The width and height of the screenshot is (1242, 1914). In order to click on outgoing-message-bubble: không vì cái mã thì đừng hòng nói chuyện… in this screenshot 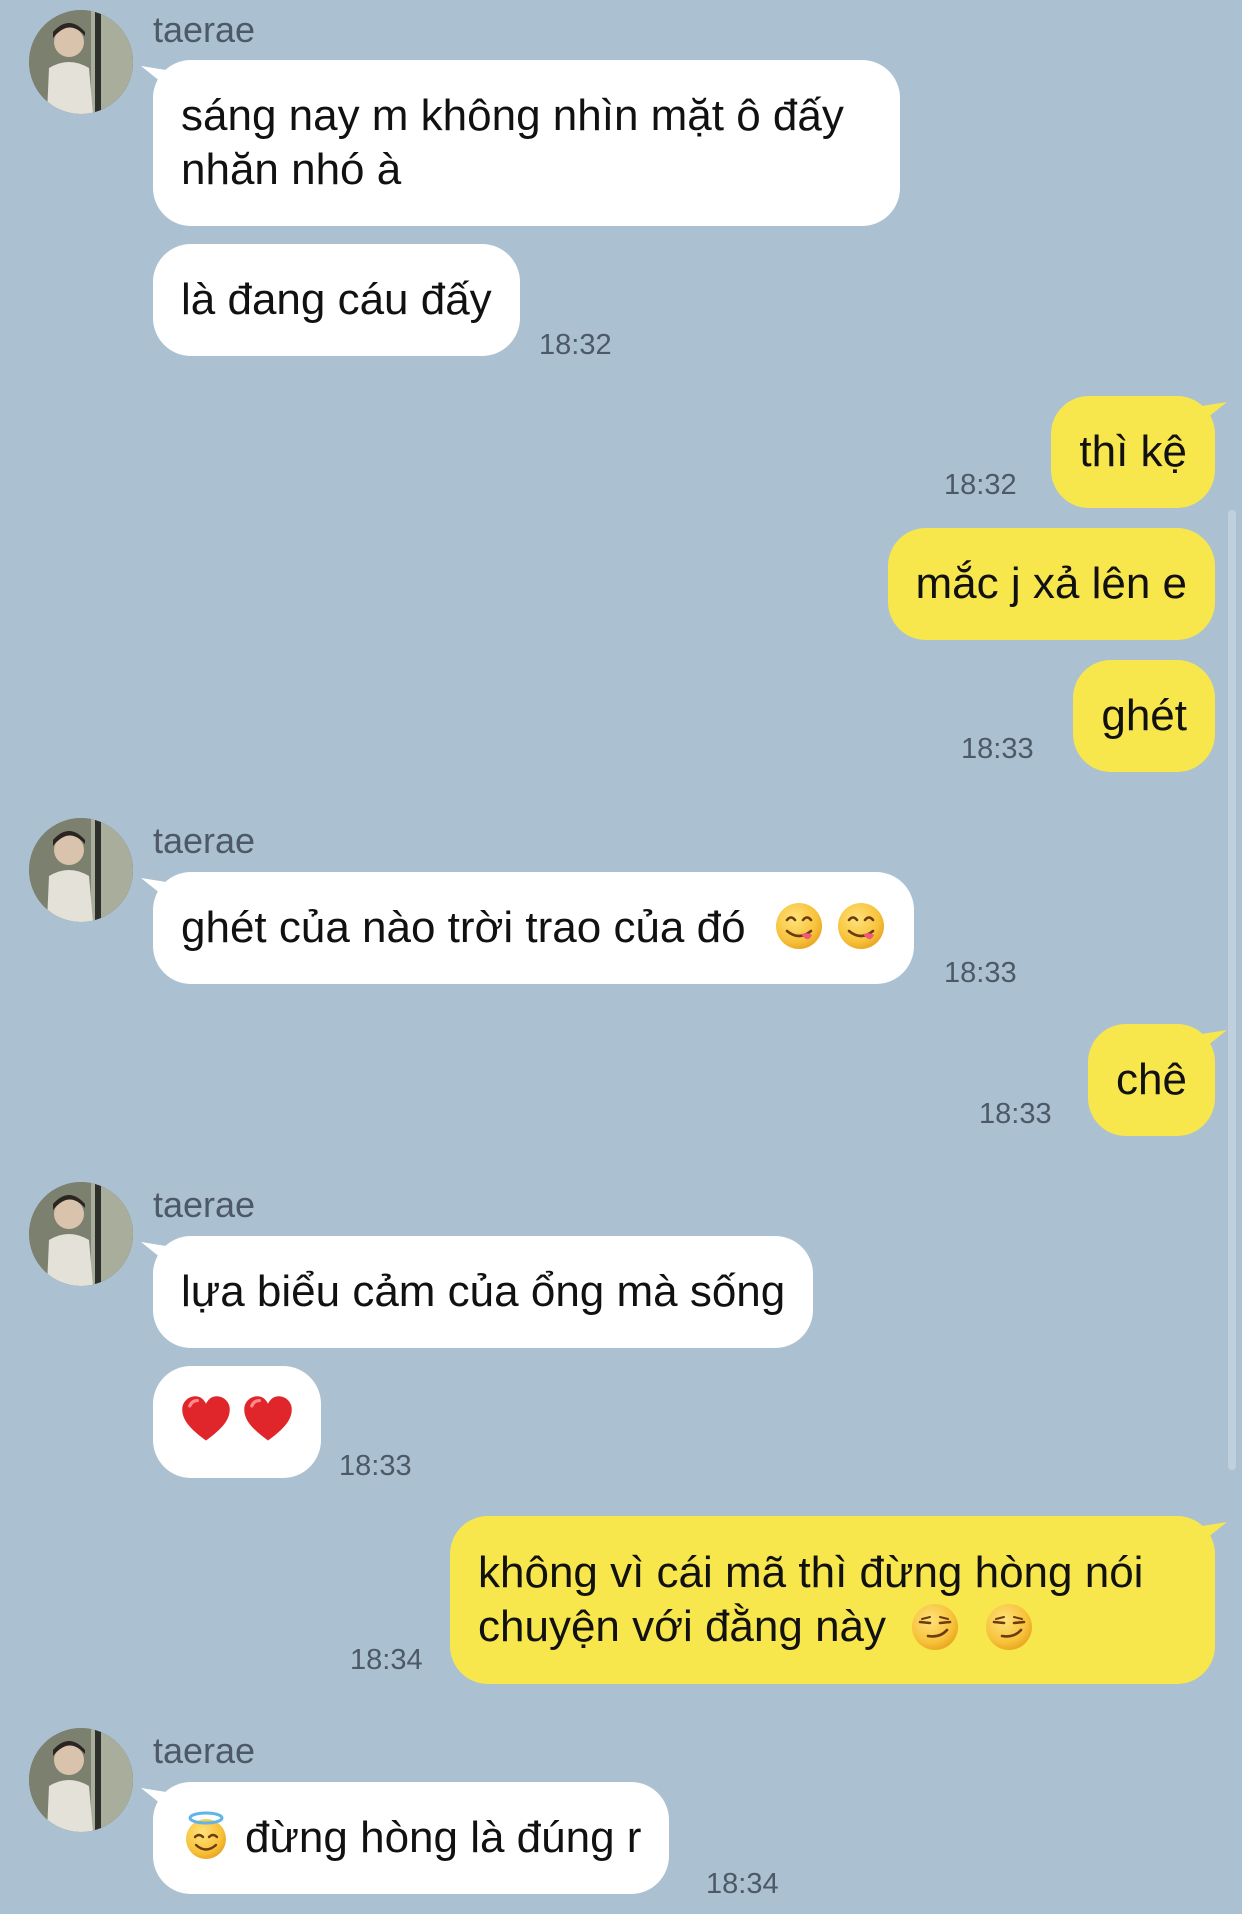, I will do `click(832, 1600)`.